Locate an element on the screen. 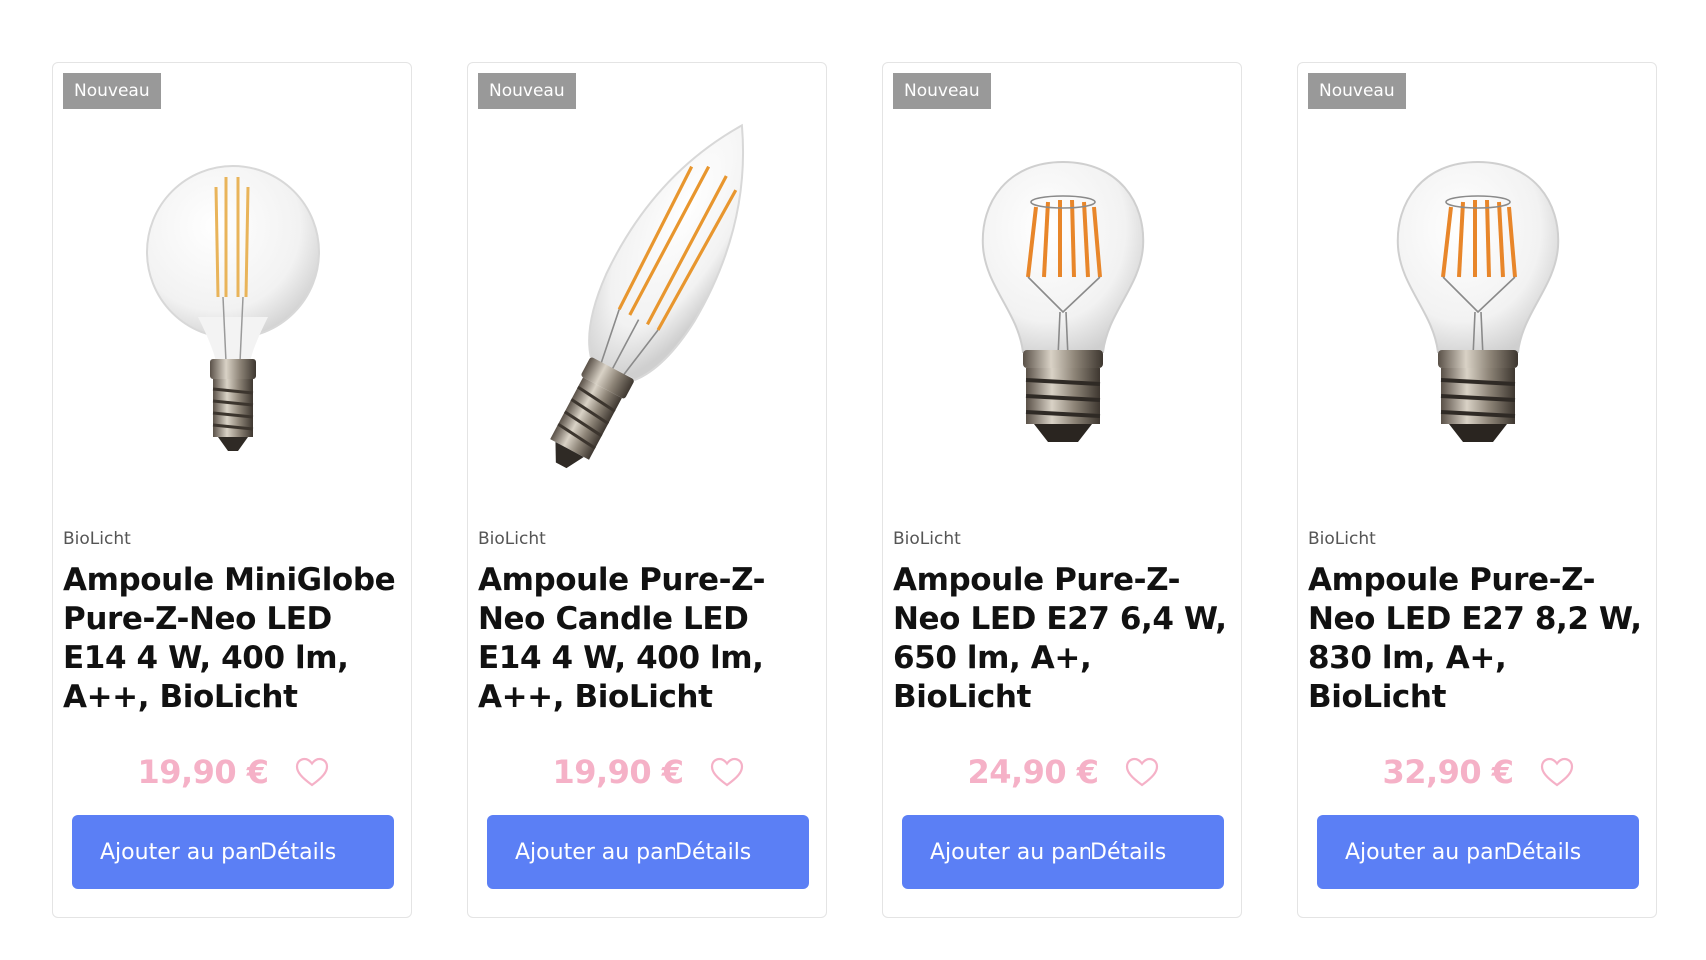 The height and width of the screenshot is (960, 1706). price-row: 24,90 € is located at coordinates (1063, 772).